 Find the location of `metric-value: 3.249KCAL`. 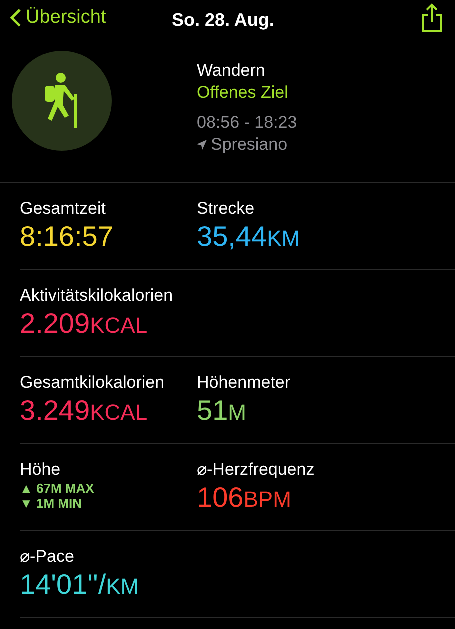

metric-value: 3.249KCAL is located at coordinates (84, 411).